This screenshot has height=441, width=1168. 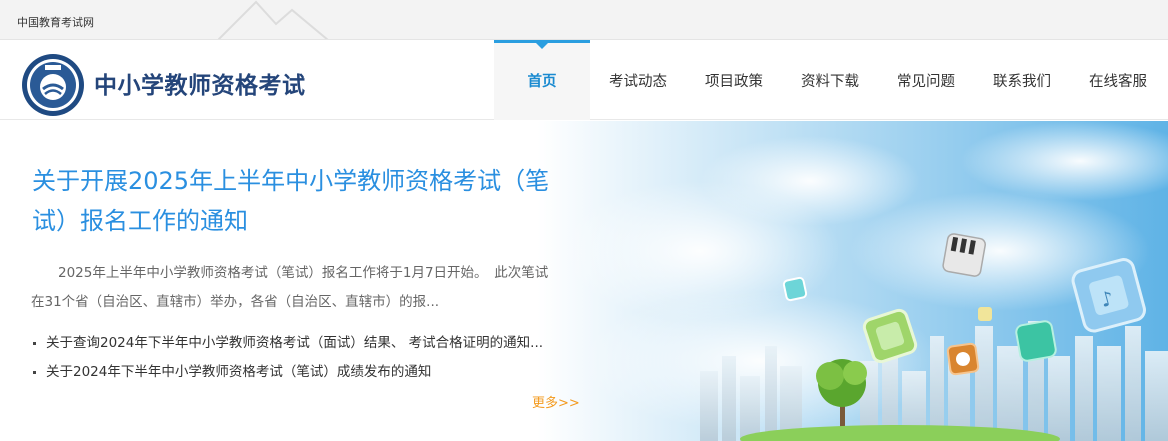 I want to click on nav-exam-news: 考试动态, so click(x=638, y=80).